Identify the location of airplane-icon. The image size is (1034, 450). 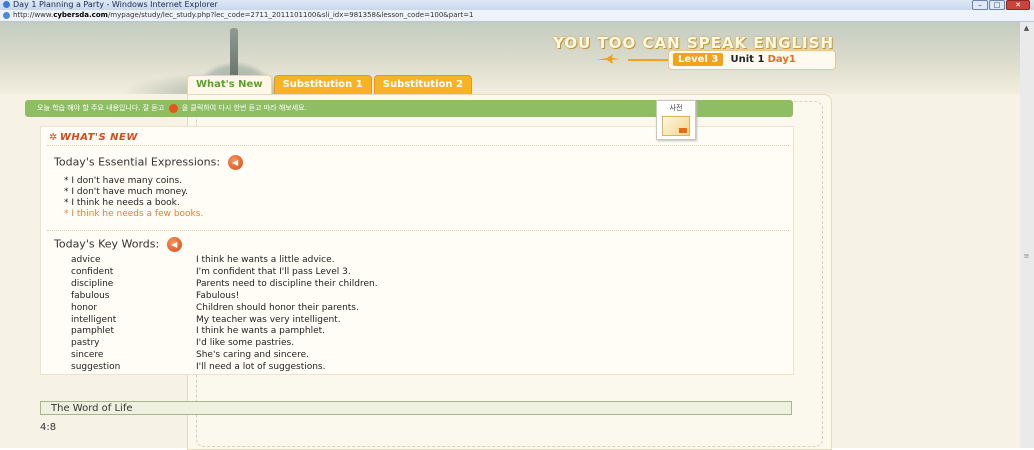
(608, 59).